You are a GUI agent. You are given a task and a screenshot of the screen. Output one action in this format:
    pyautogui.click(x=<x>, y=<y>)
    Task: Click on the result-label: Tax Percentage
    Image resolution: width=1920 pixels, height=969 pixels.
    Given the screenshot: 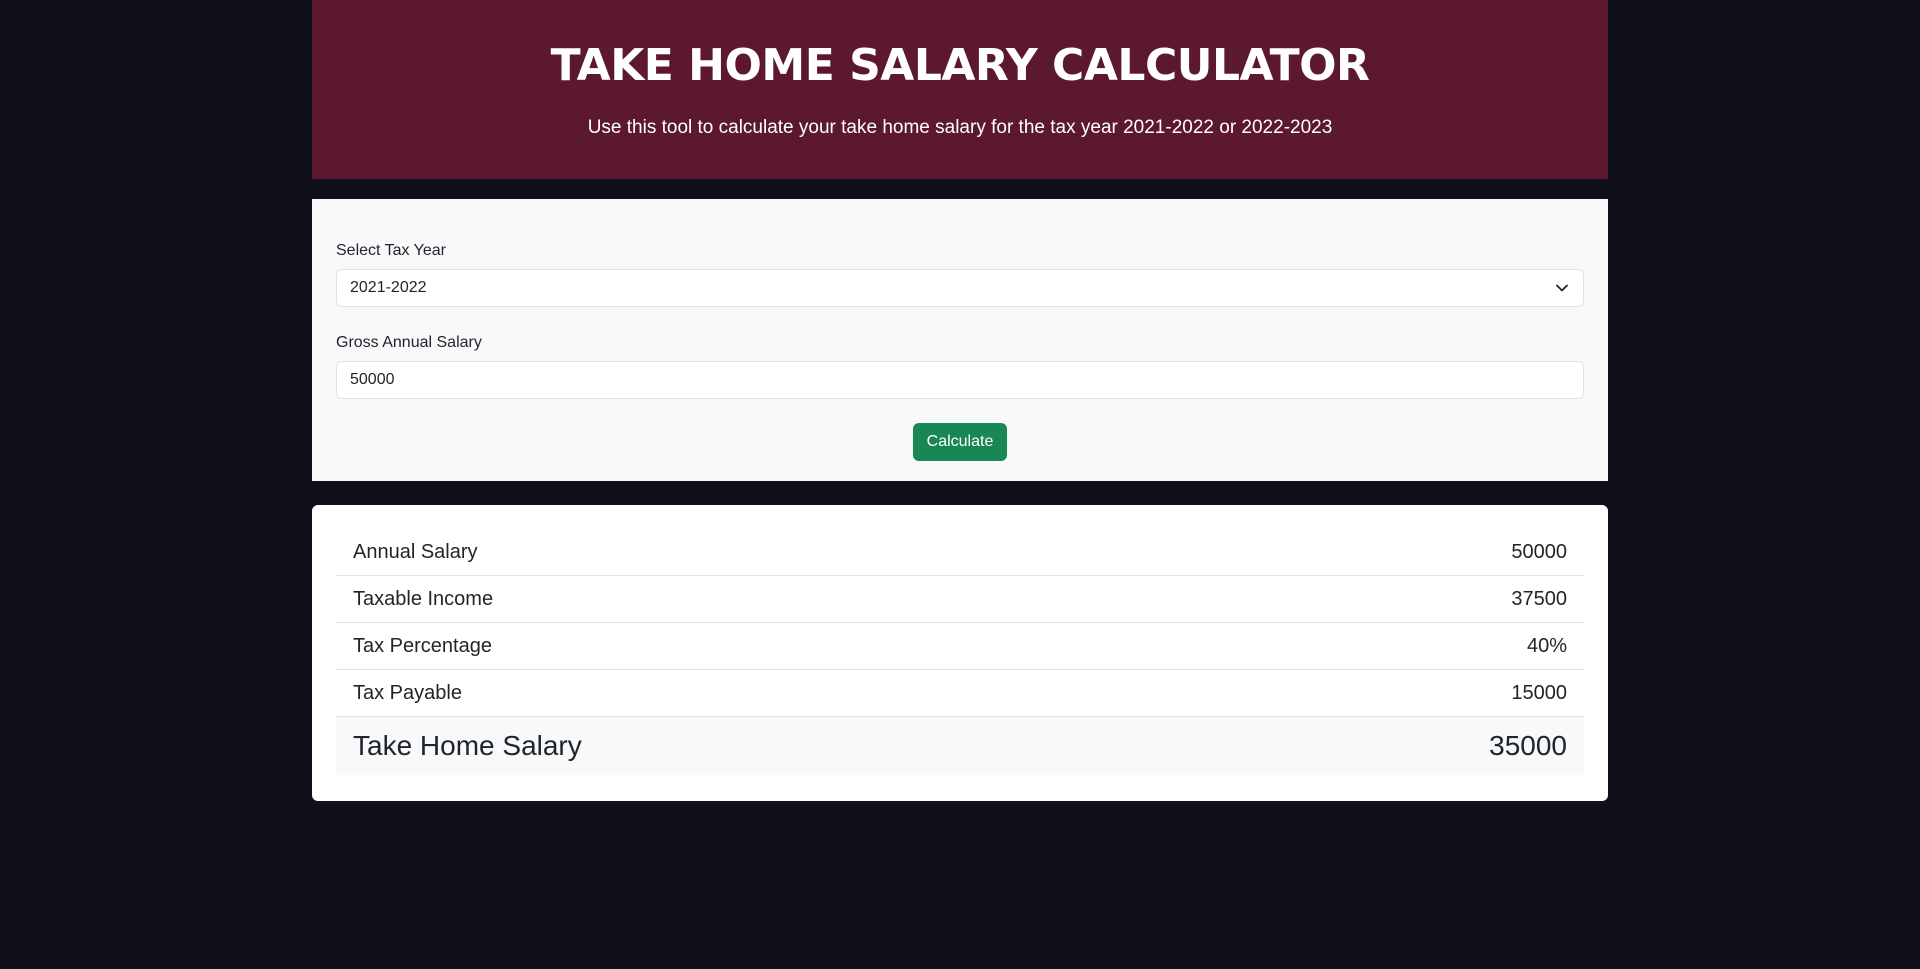 What is the action you would take?
    pyautogui.click(x=422, y=645)
    